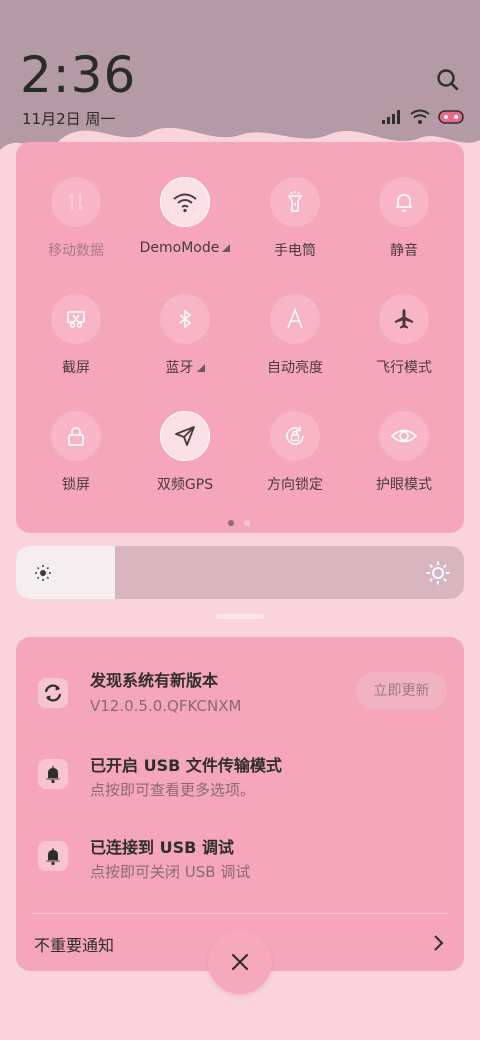 The height and width of the screenshot is (1040, 480). What do you see at coordinates (404, 485) in the screenshot?
I see `tile-label: 护眼模式` at bounding box center [404, 485].